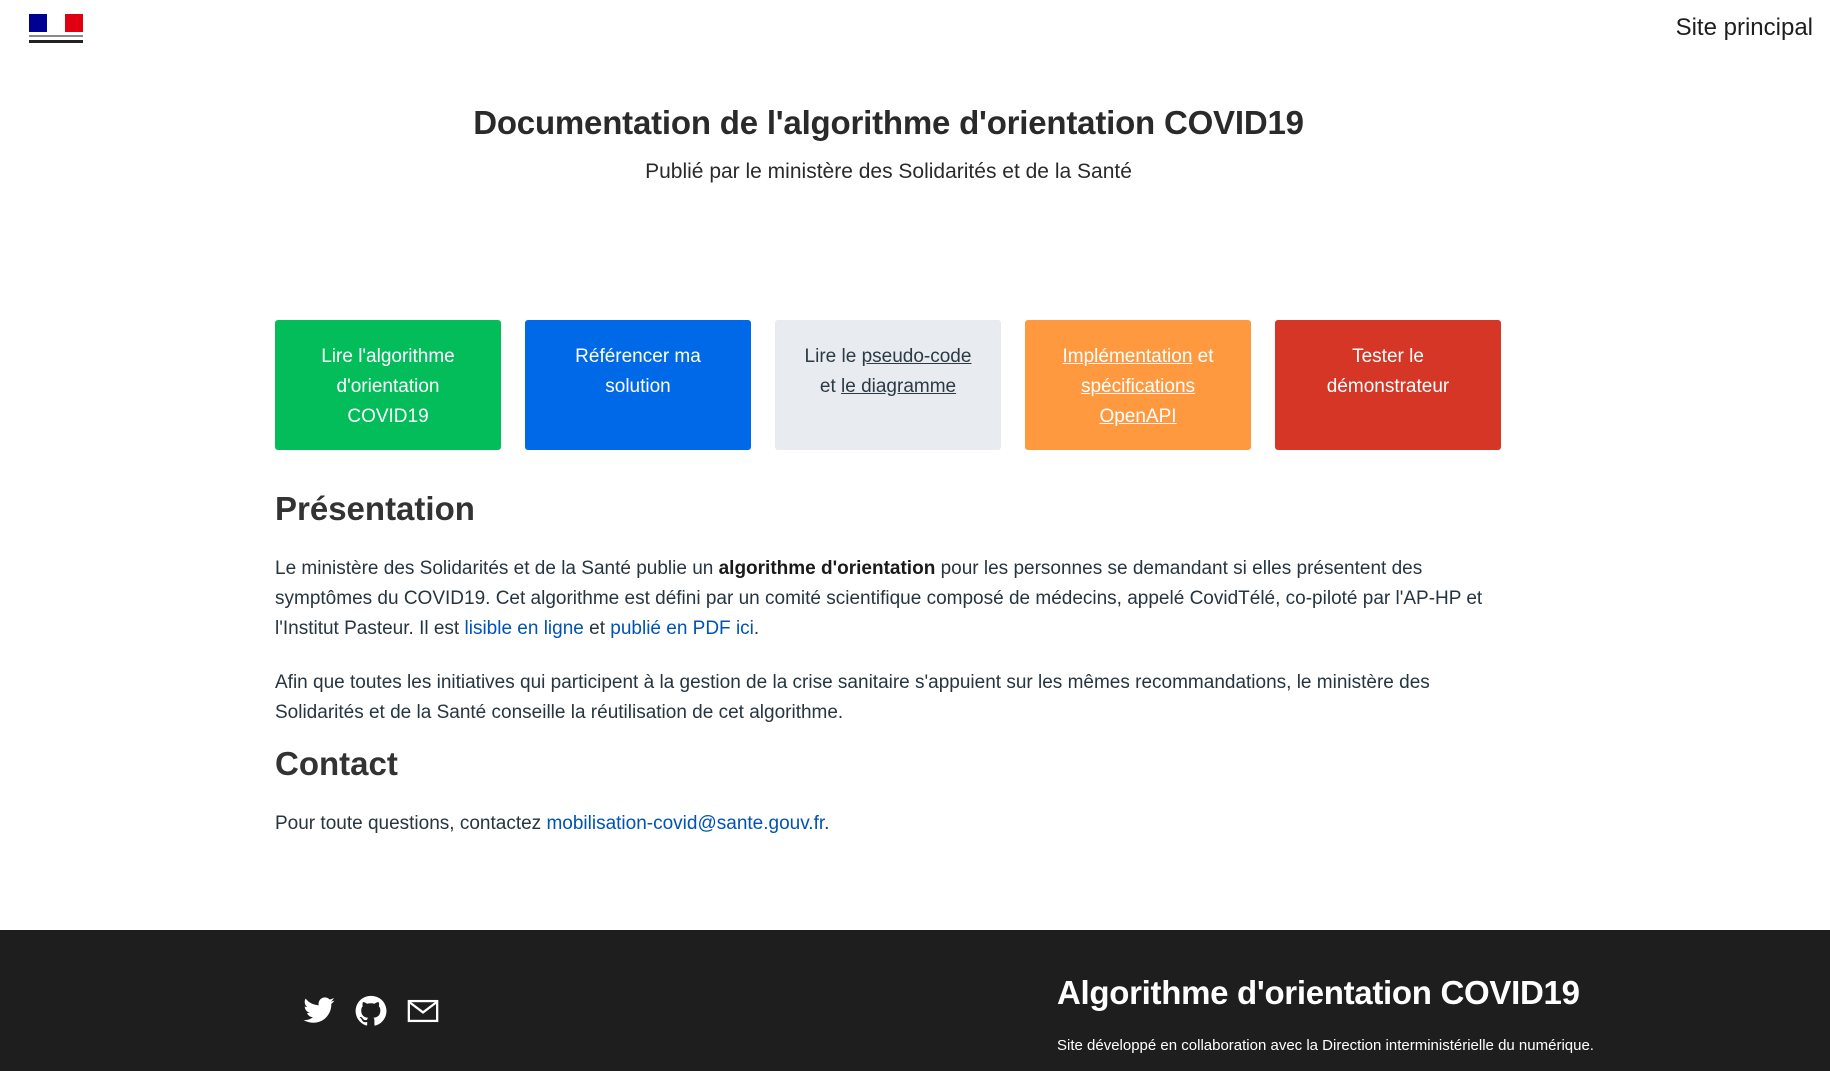  I want to click on site-header: Site principal, so click(915, 35).